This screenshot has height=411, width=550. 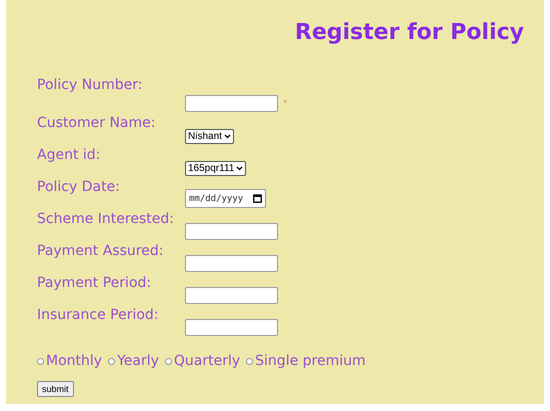 What do you see at coordinates (209, 136) in the screenshot?
I see `dropdown: Nishant` at bounding box center [209, 136].